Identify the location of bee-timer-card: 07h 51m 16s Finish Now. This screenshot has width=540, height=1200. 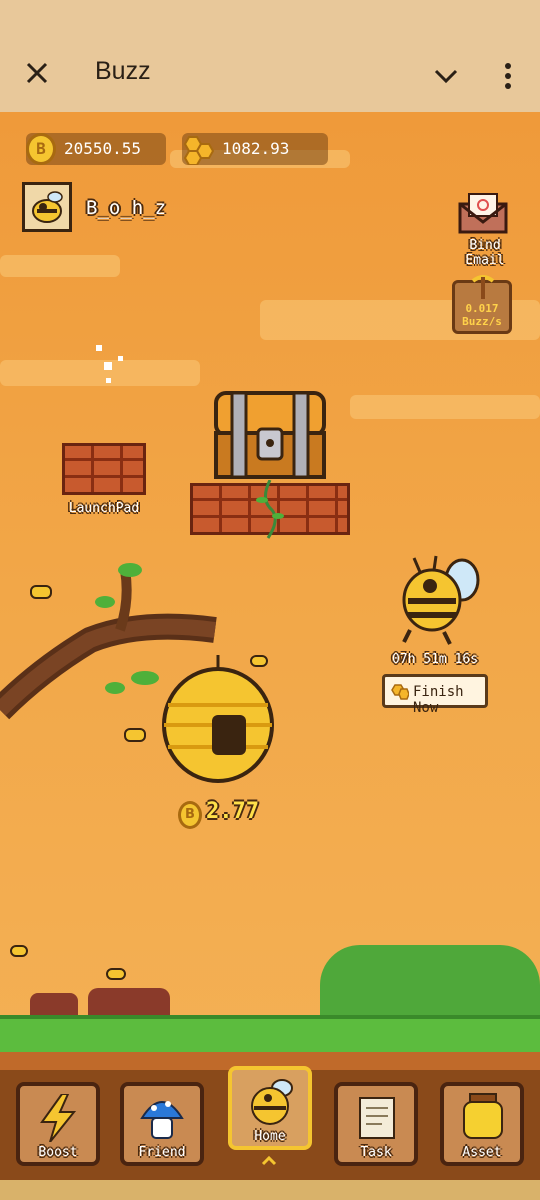
(435, 633).